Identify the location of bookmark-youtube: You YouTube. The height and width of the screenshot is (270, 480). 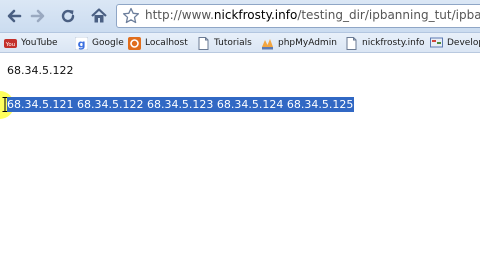
(31, 43).